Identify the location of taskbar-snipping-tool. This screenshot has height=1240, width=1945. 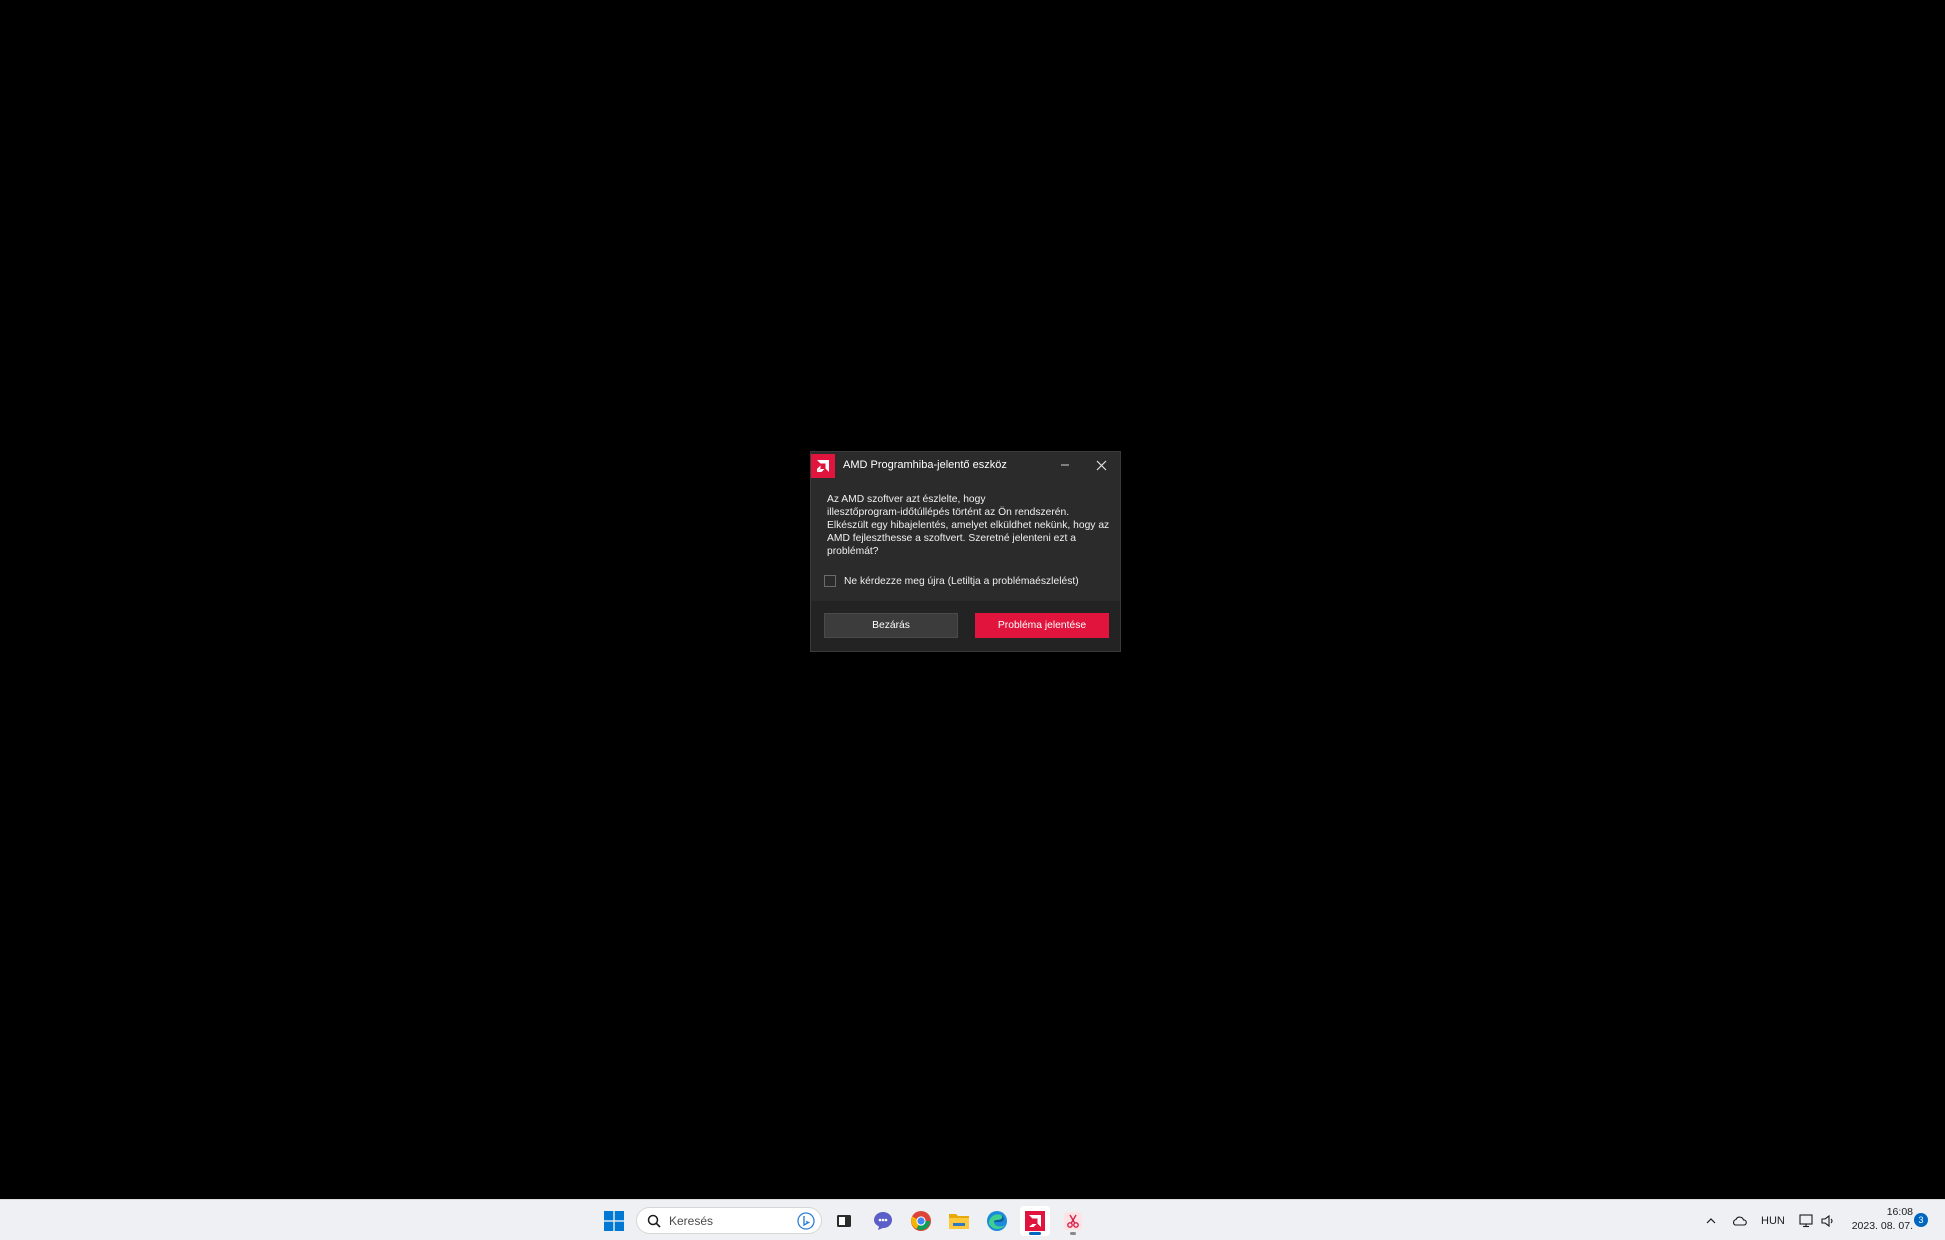
(1073, 1221).